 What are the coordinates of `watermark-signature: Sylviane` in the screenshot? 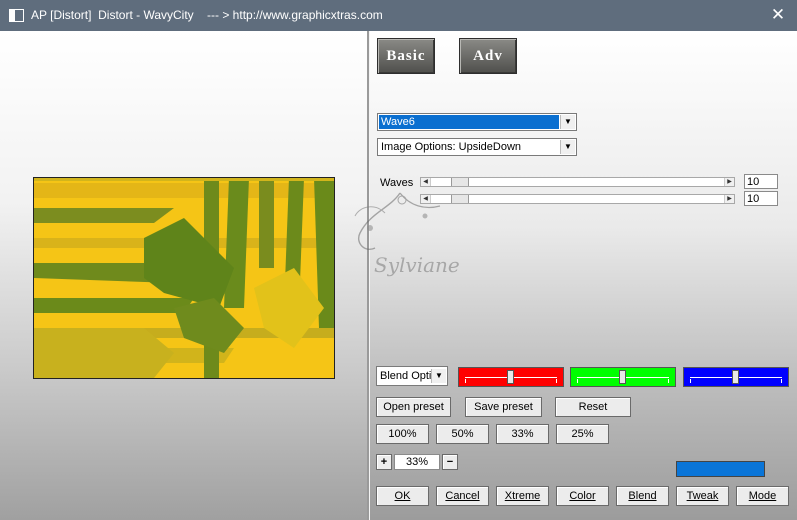 It's located at (417, 265).